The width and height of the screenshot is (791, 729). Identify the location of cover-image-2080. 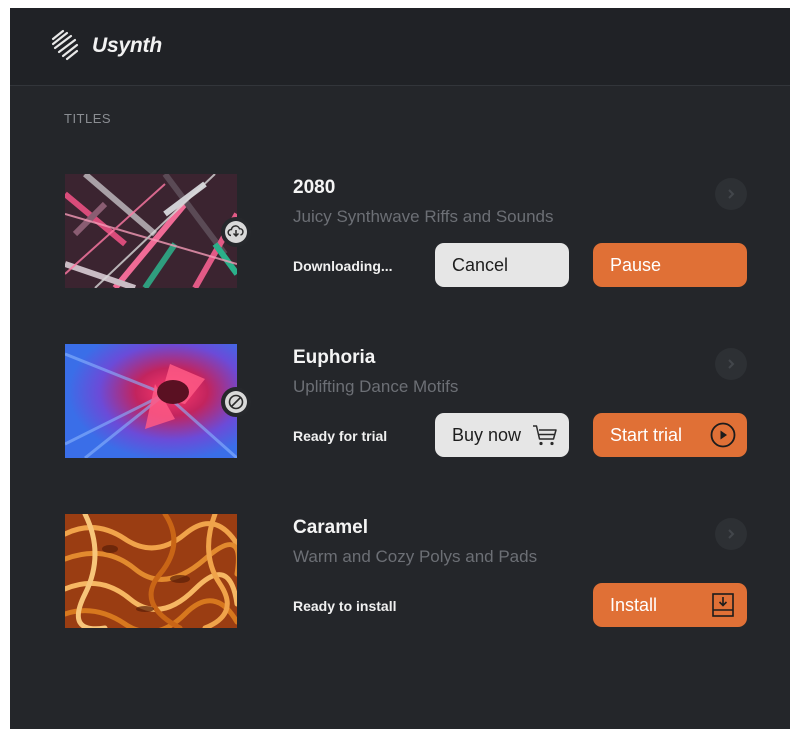
(151, 231).